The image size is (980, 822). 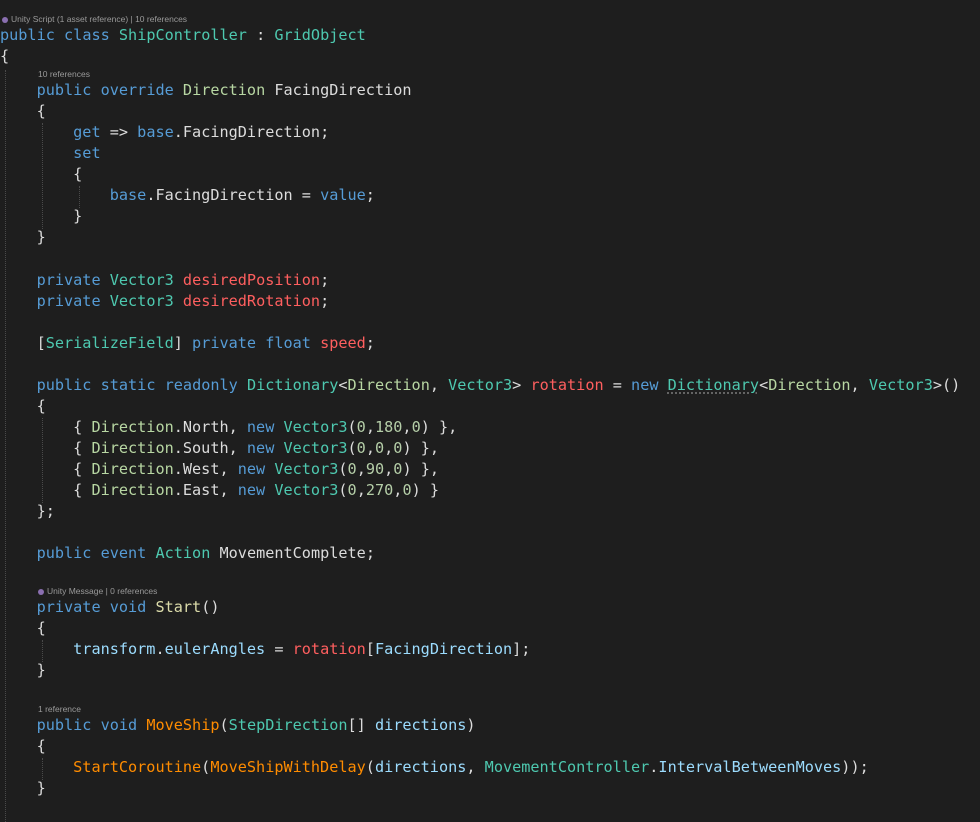 I want to click on code-line-field-desired-rotation: private Vector3 desiredRotation;, so click(x=183, y=301).